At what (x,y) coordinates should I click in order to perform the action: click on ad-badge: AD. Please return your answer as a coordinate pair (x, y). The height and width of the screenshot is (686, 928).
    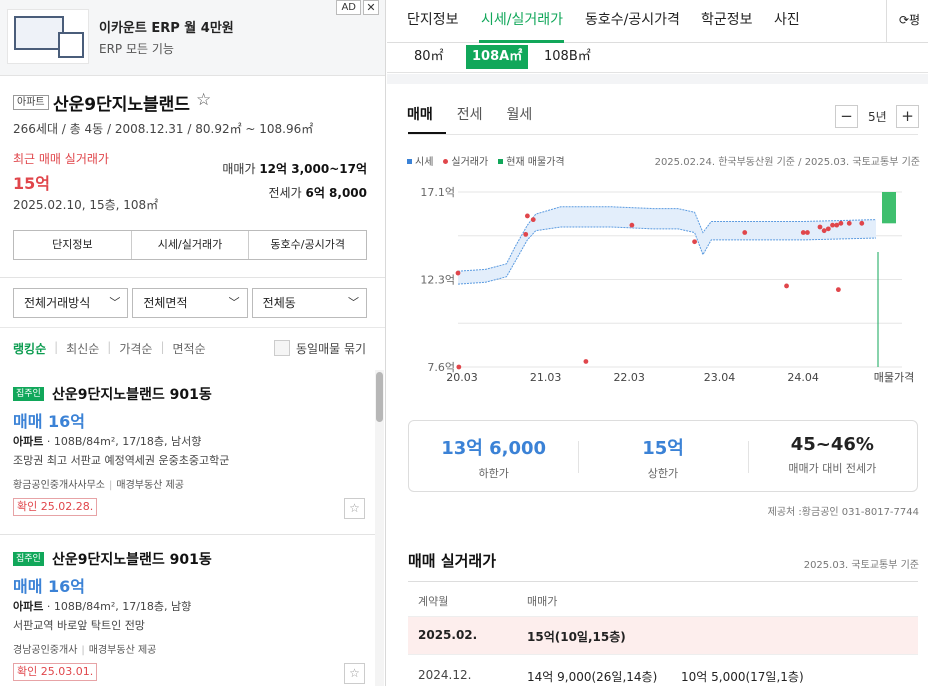
    Looking at the image, I should click on (348, 7).